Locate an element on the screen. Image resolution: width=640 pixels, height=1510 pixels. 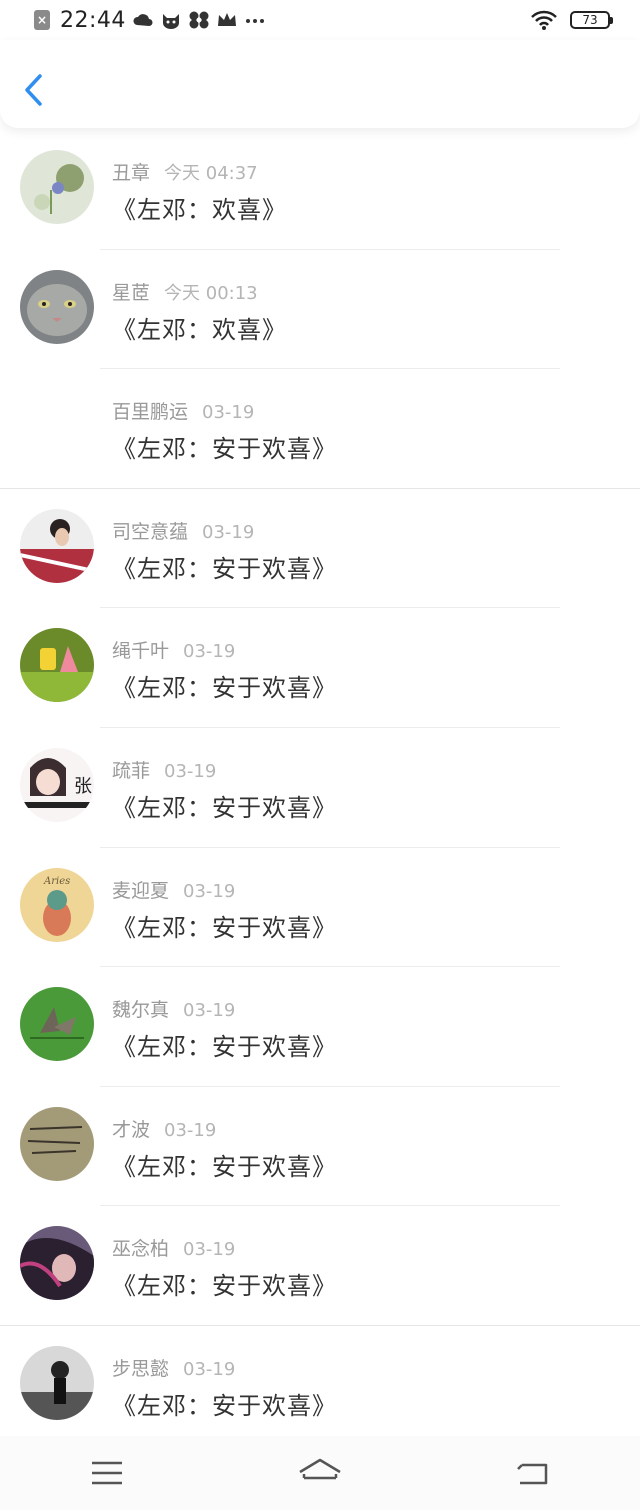
cat-icon is located at coordinates (170, 21).